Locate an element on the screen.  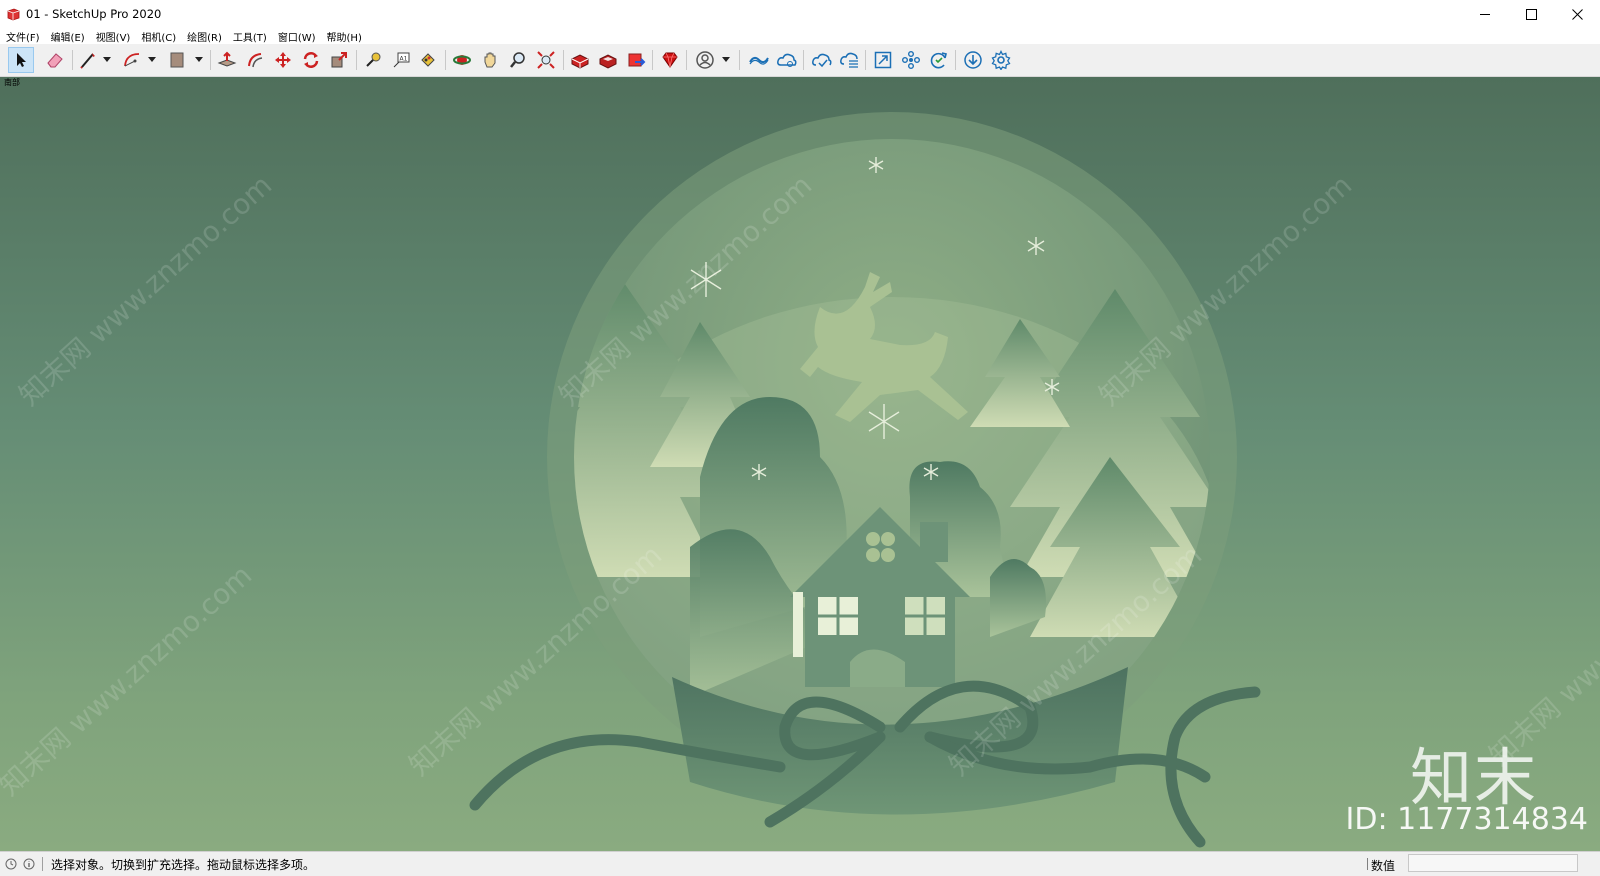
menu-file: 文件(F) is located at coordinates (22, 36).